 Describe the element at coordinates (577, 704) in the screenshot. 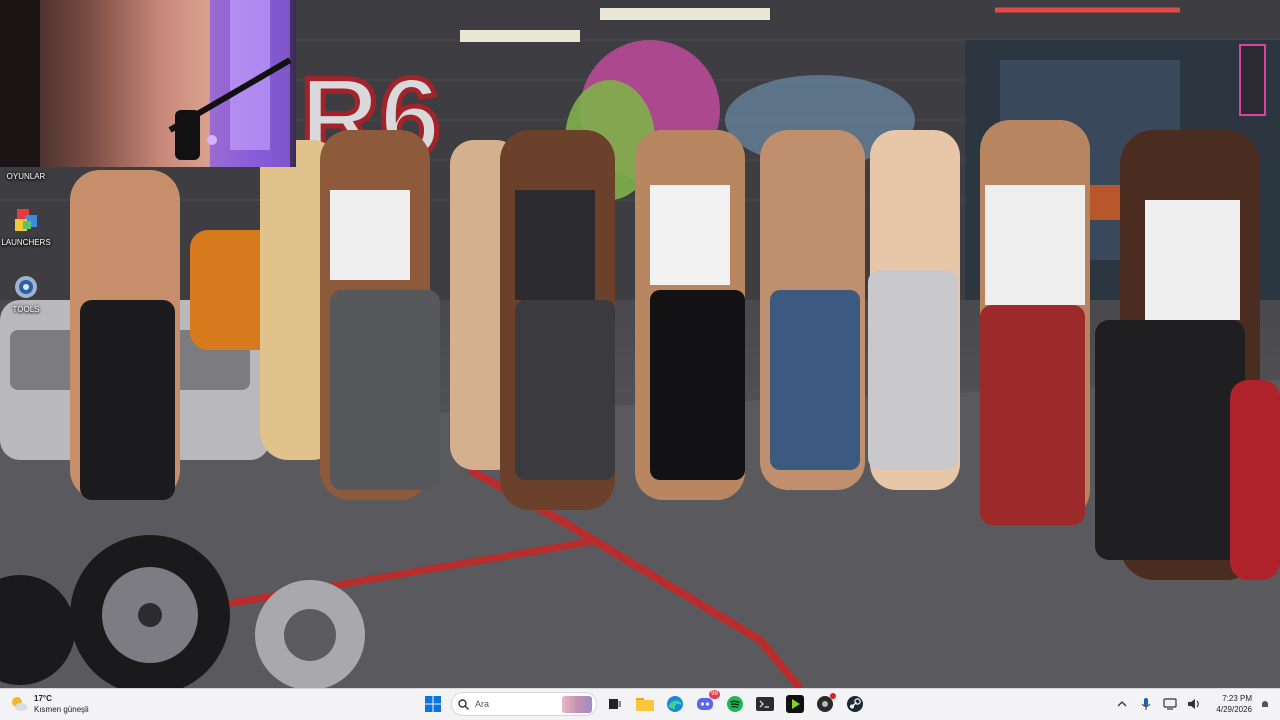

I see `search-highlight-image` at that location.